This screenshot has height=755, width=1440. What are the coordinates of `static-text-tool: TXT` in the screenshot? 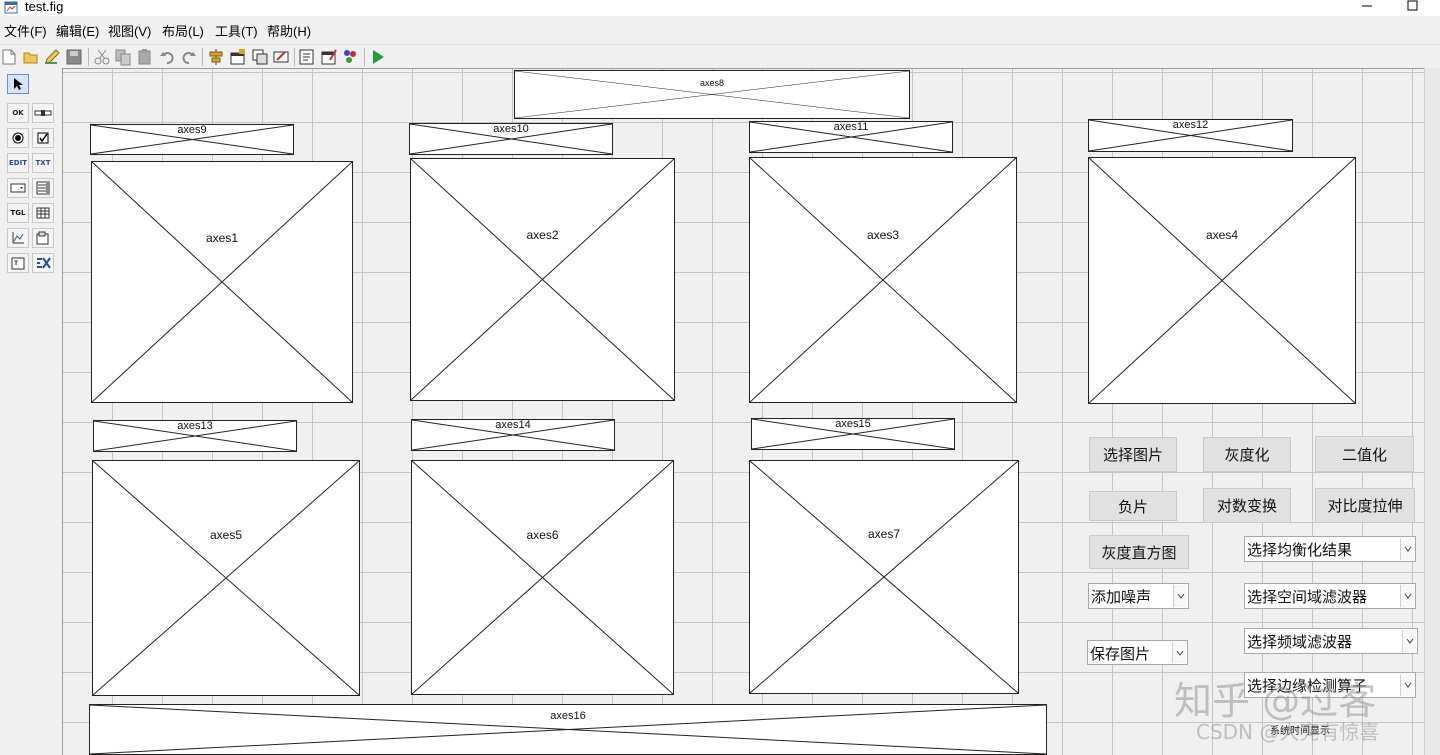 It's located at (43, 163).